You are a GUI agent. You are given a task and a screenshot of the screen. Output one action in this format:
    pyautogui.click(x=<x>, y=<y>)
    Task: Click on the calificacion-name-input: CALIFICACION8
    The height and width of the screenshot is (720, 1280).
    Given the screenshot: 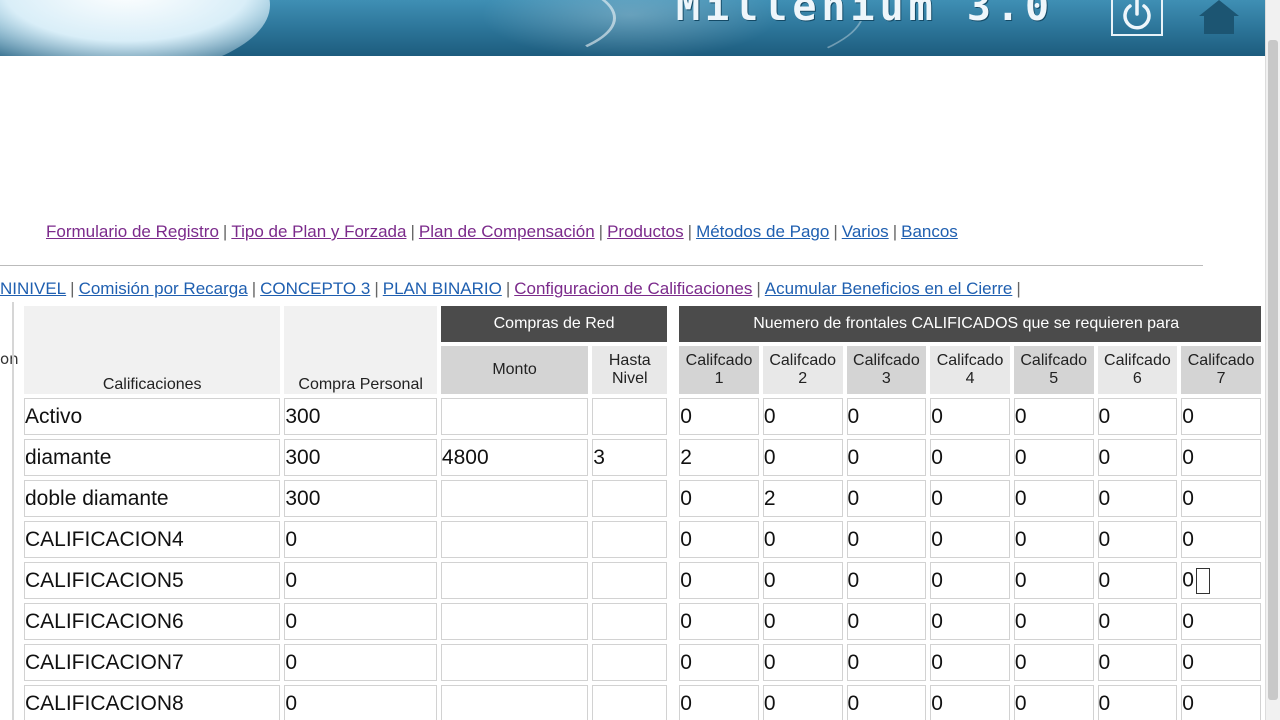 What is the action you would take?
    pyautogui.click(x=152, y=702)
    